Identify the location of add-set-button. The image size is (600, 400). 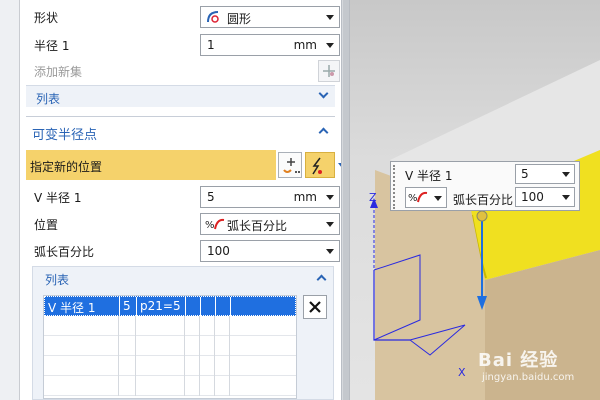
(329, 71).